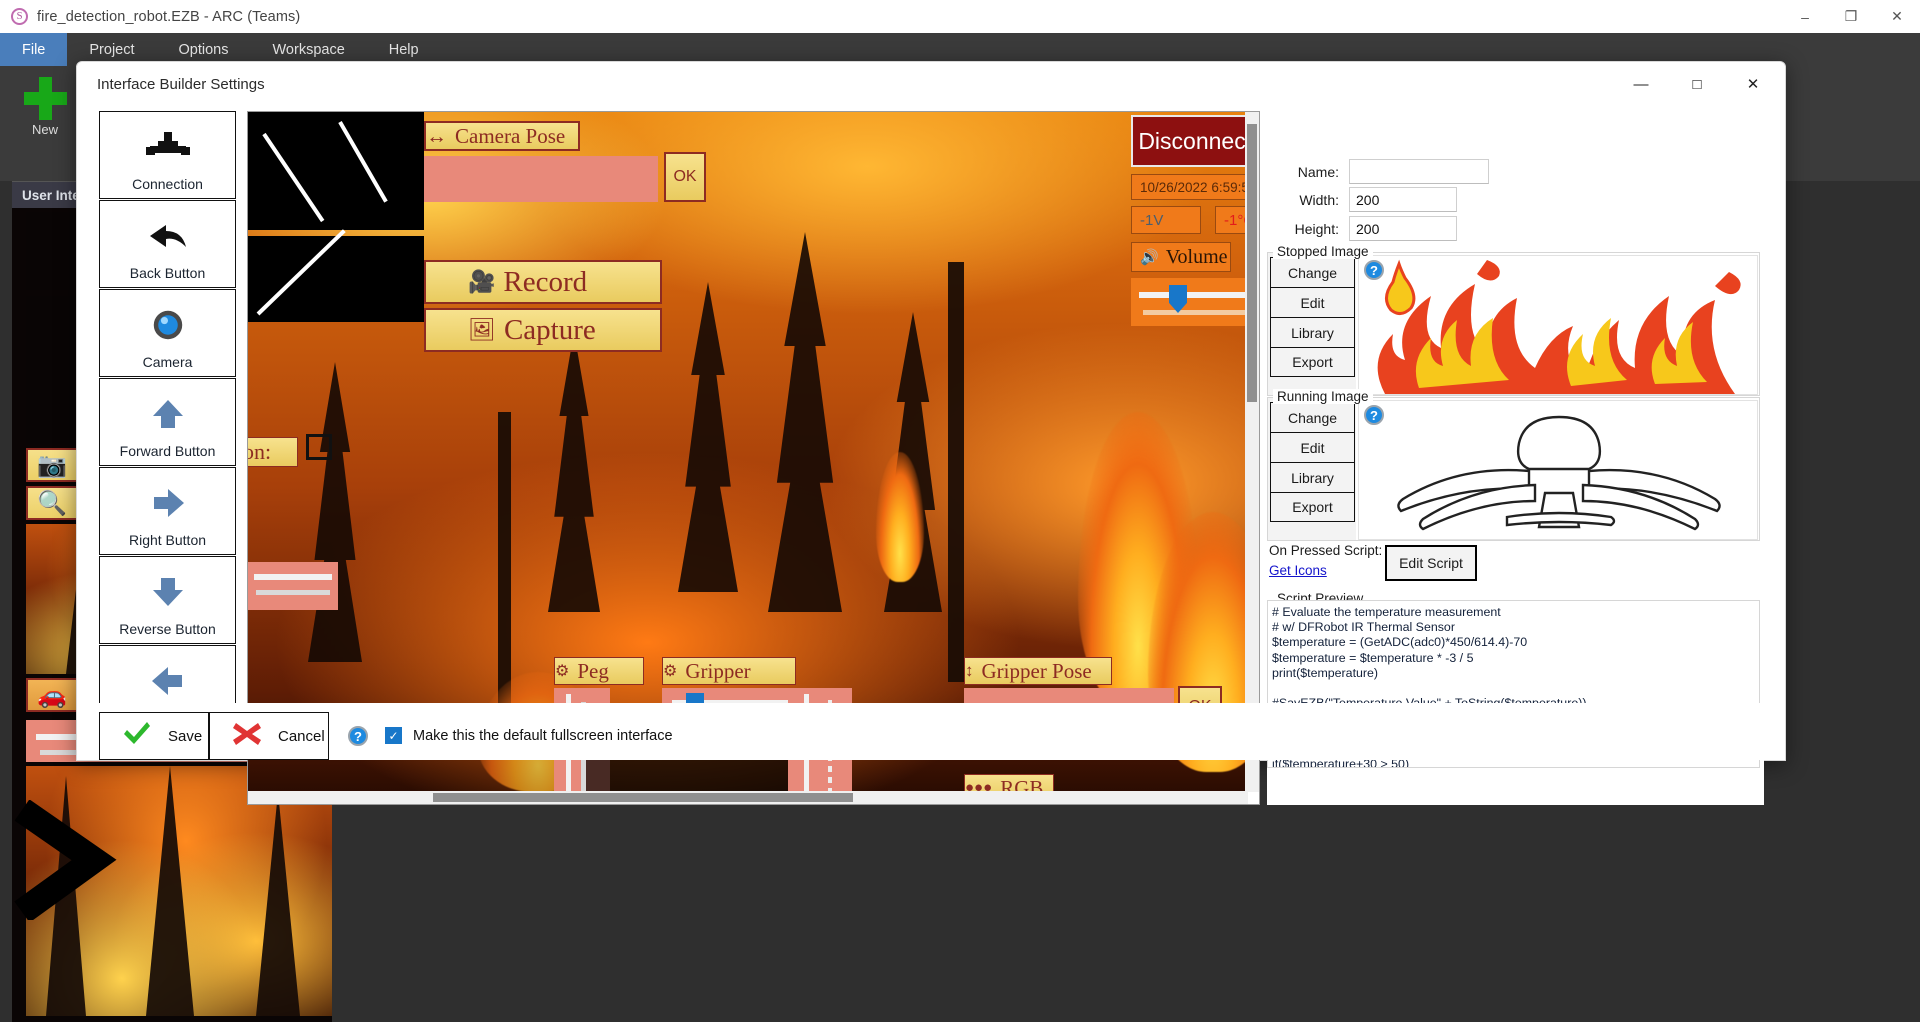 The width and height of the screenshot is (1920, 1022). What do you see at coordinates (185, 736) in the screenshot?
I see `save-button-label: Save` at bounding box center [185, 736].